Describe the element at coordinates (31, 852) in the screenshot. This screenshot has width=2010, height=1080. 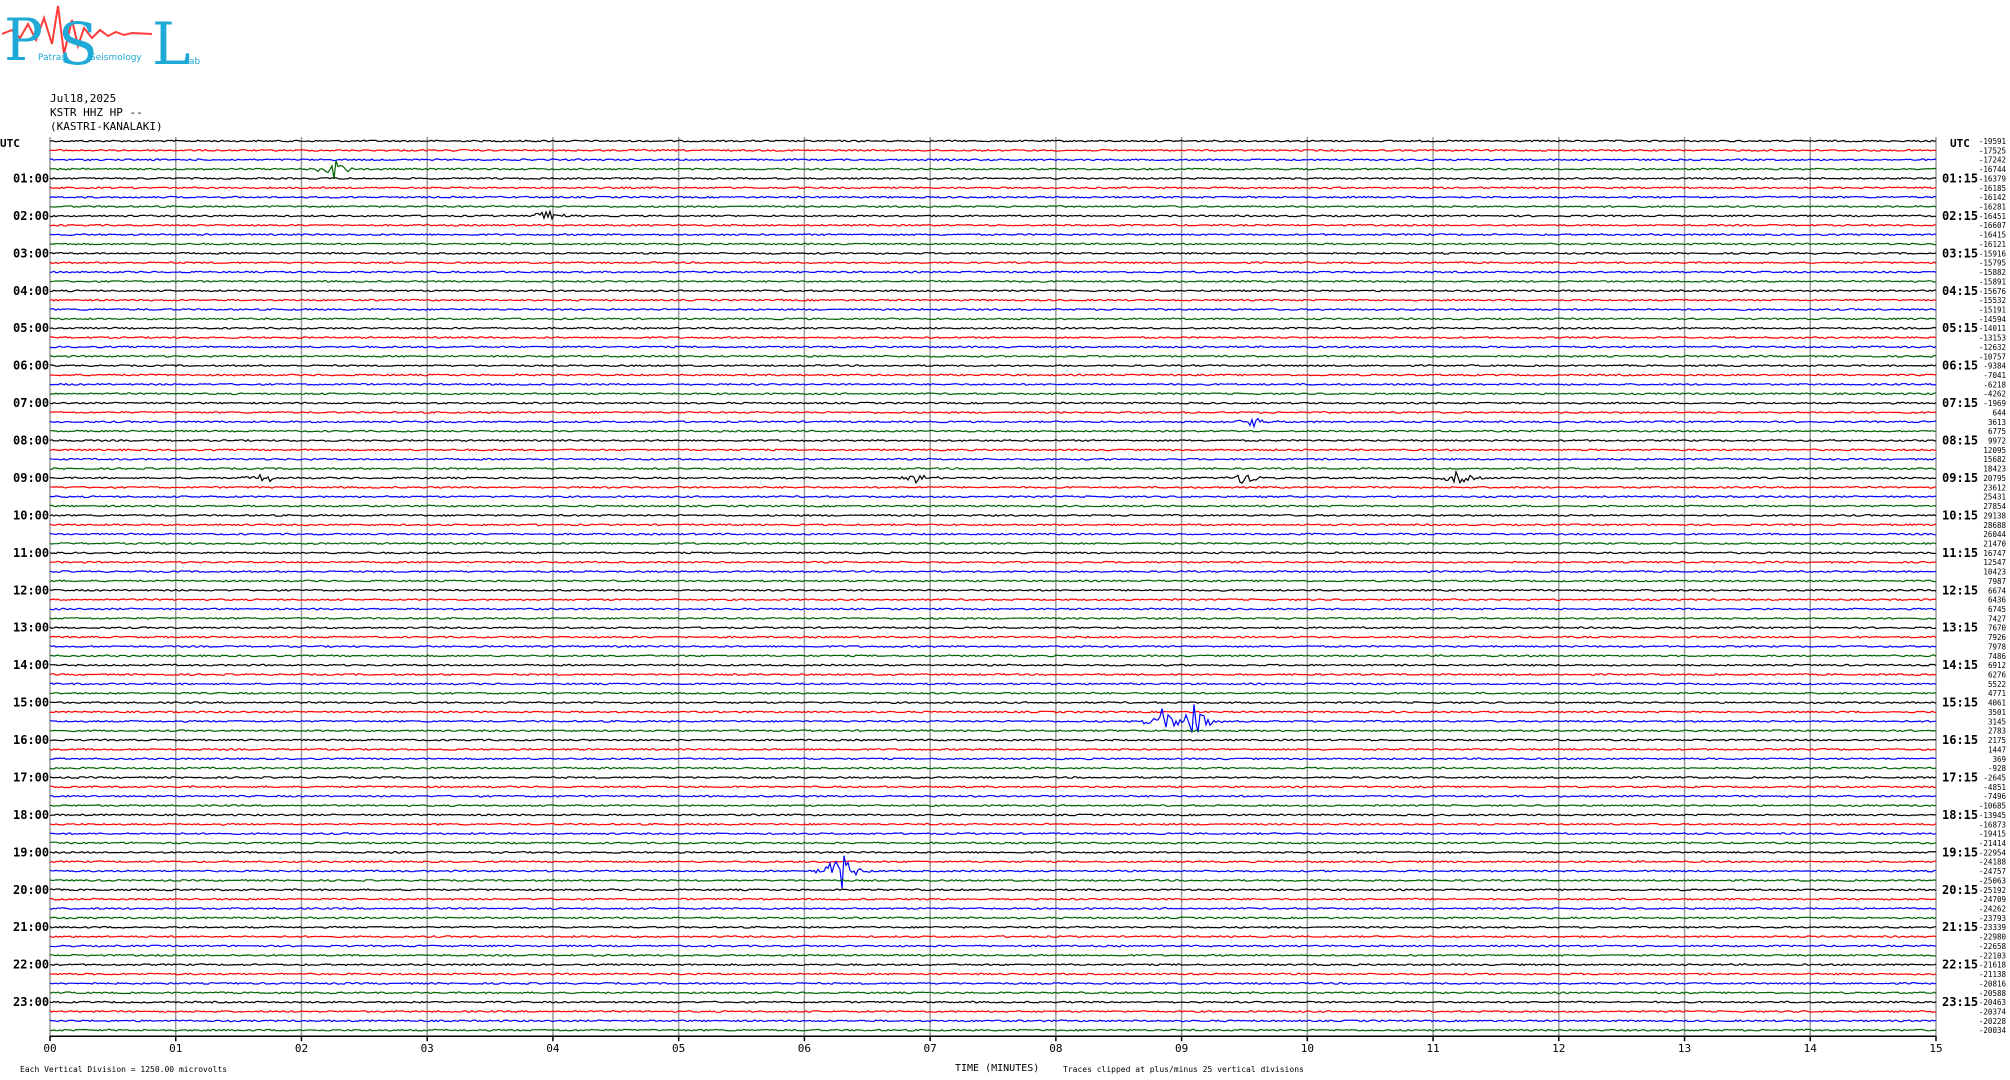
I see `left-hour-label: 19:00` at that location.